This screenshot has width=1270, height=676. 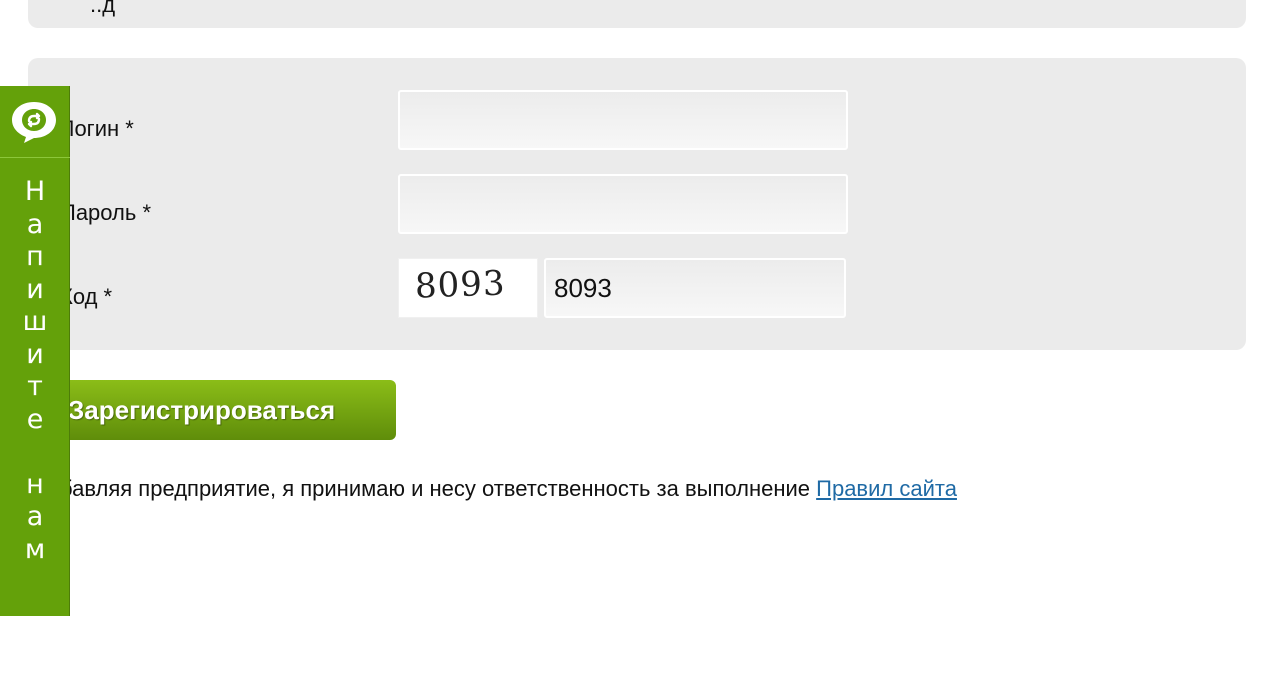 What do you see at coordinates (106, 212) in the screenshot?
I see `password-label: Пароль *` at bounding box center [106, 212].